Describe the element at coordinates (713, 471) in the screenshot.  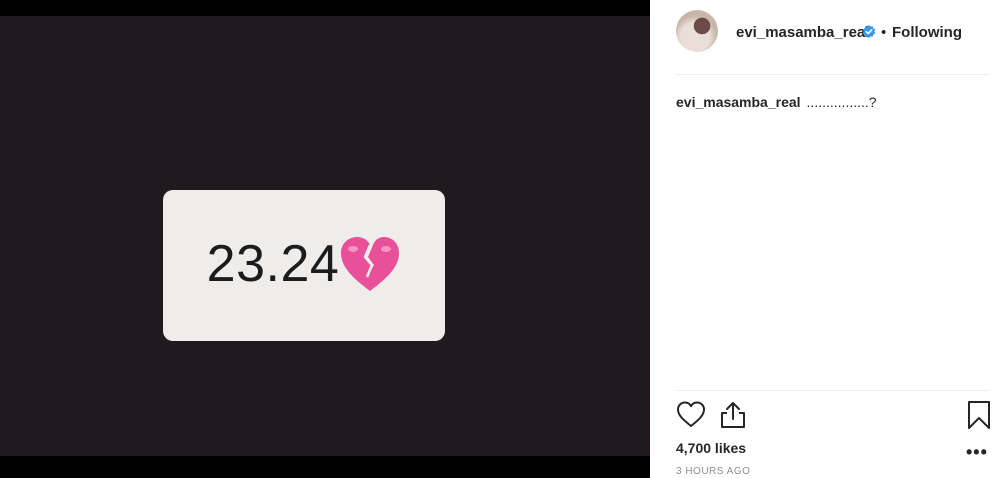
I see `post-timestamp: 3 HOURS AGO` at that location.